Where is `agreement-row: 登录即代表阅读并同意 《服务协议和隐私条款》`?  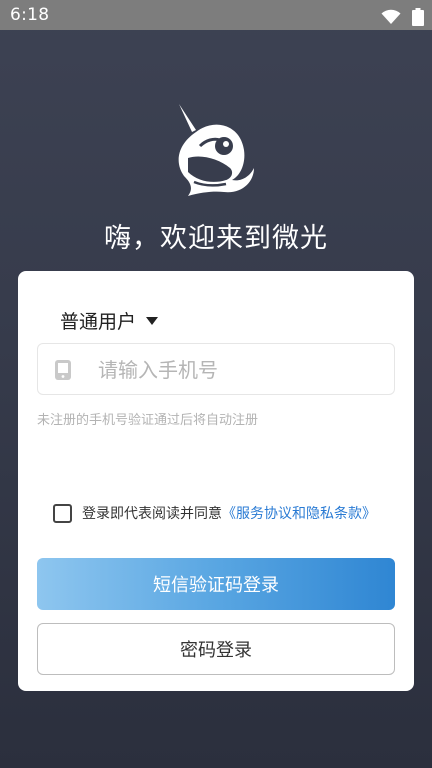
agreement-row: 登录即代表阅读并同意 《服务协议和隐私条款》 is located at coordinates (214, 513).